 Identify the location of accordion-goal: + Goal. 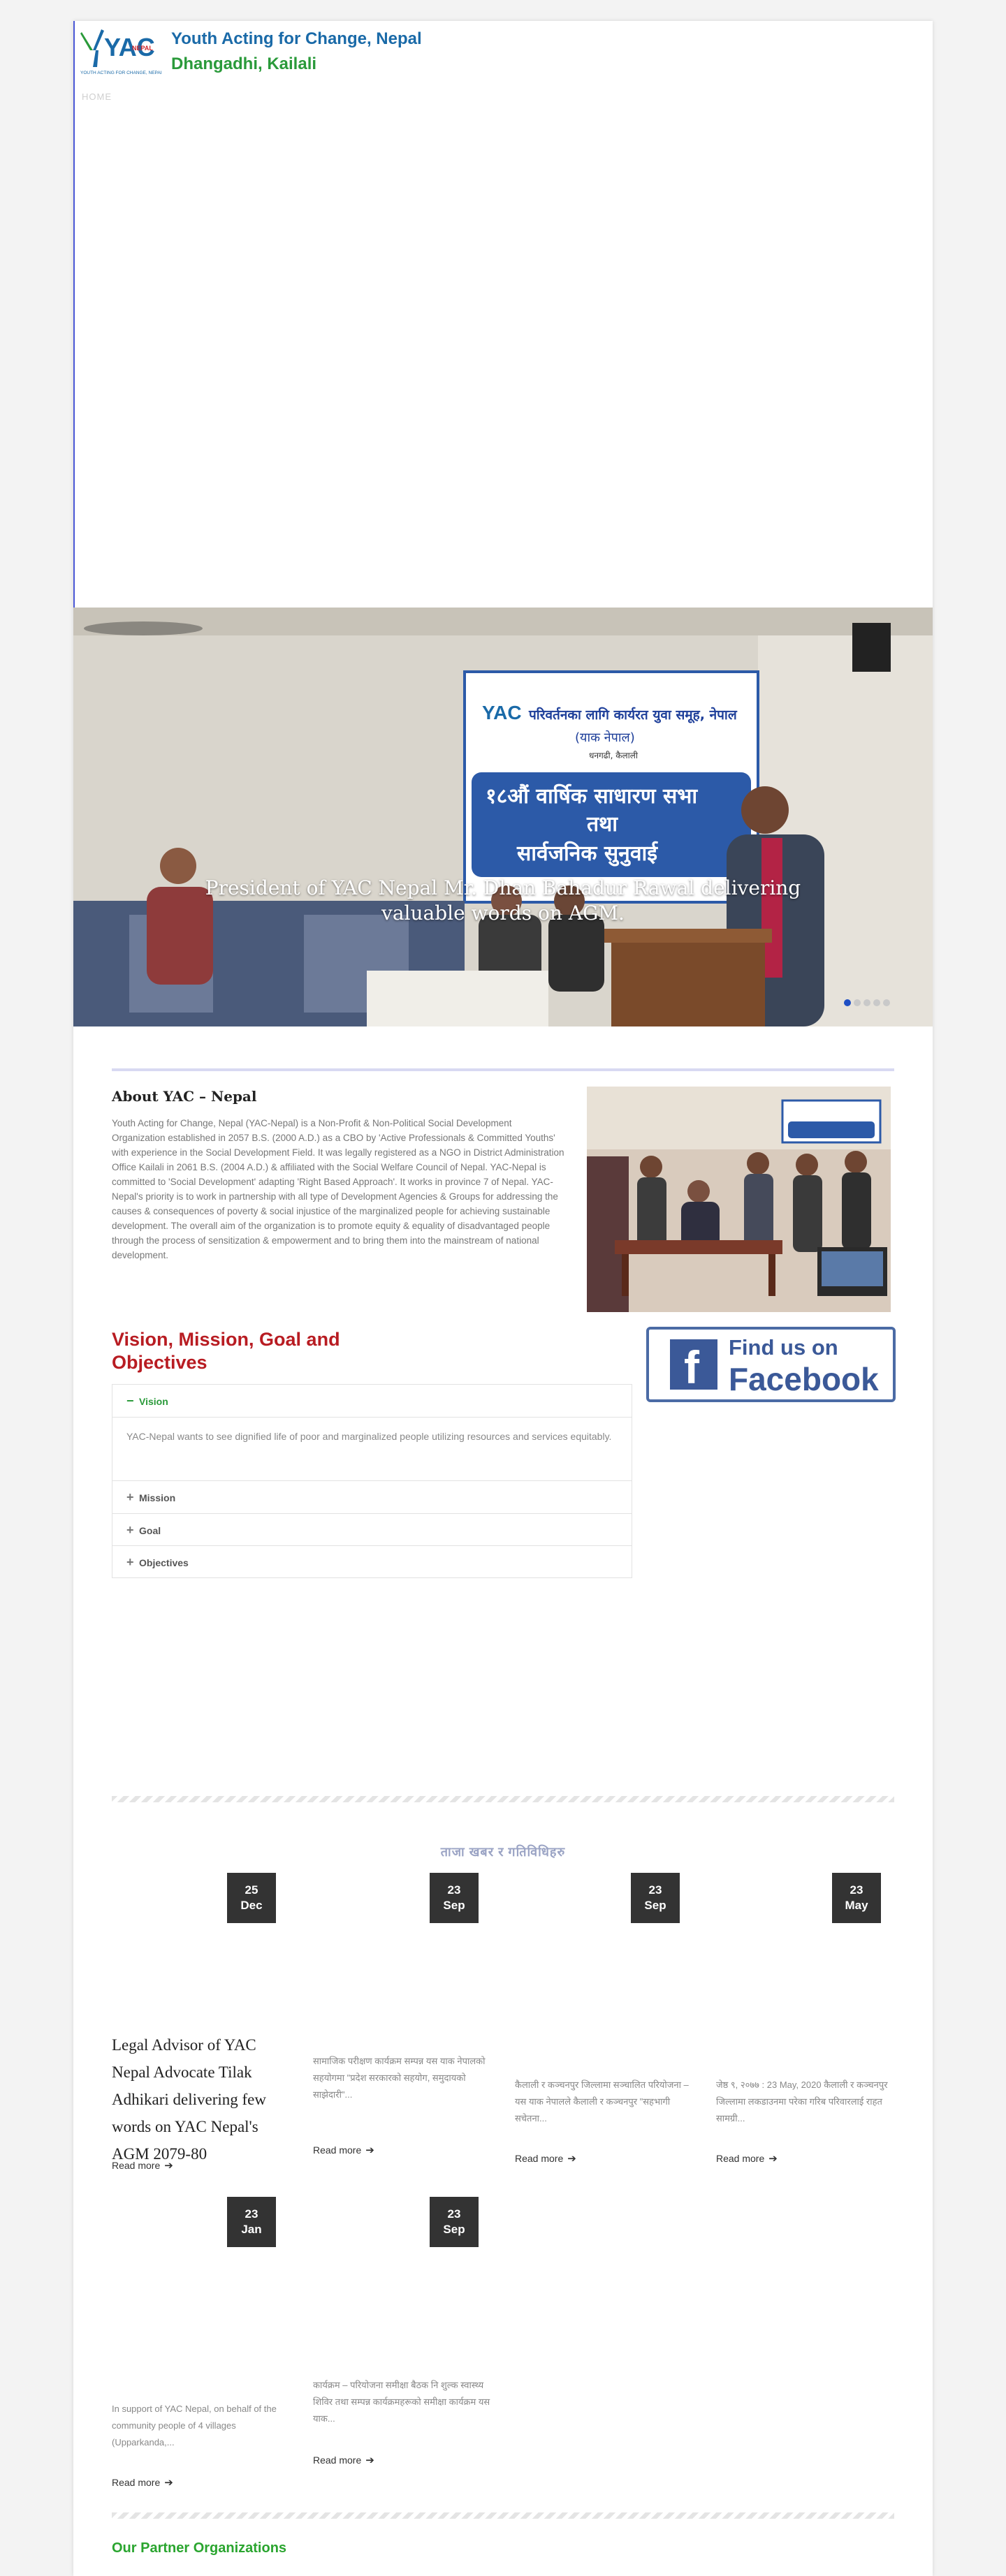
(372, 1529).